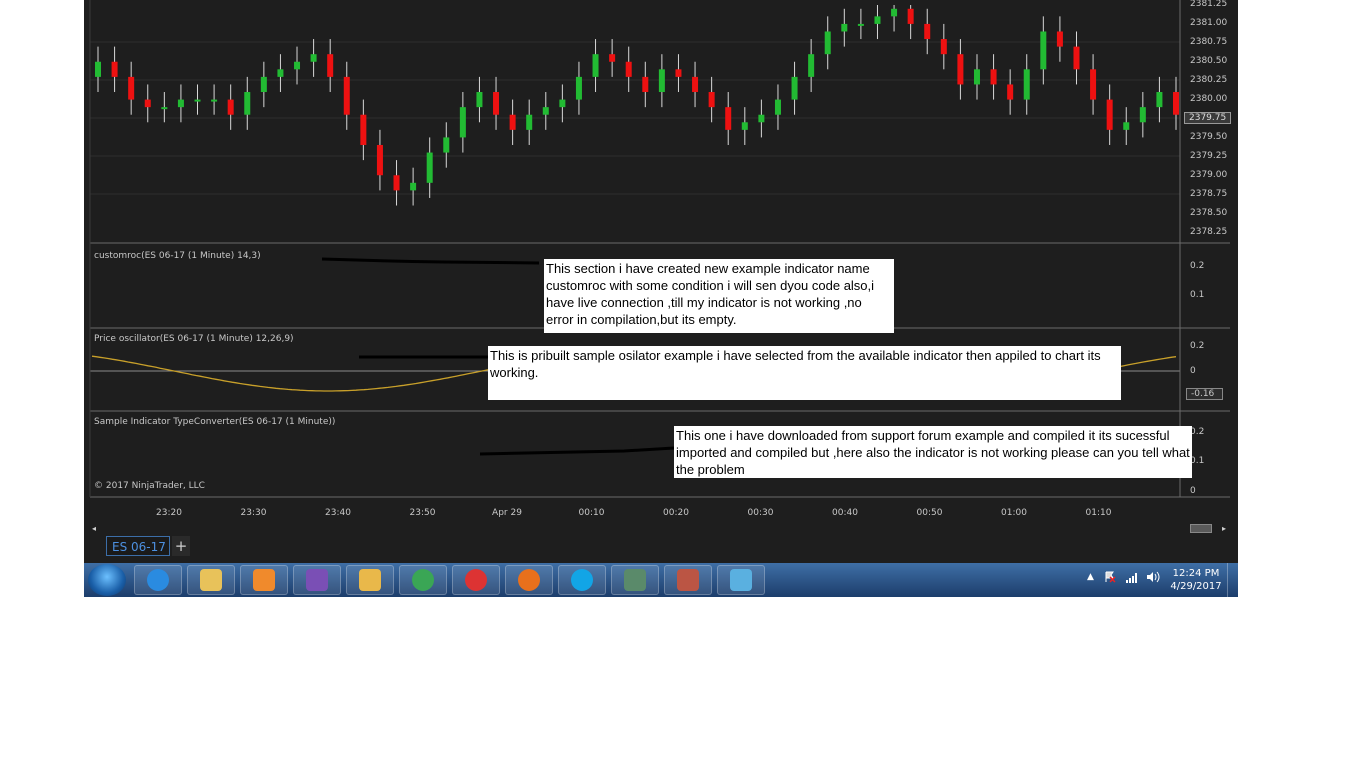  What do you see at coordinates (507, 513) in the screenshot?
I see `time-axis-label: Apr 29` at bounding box center [507, 513].